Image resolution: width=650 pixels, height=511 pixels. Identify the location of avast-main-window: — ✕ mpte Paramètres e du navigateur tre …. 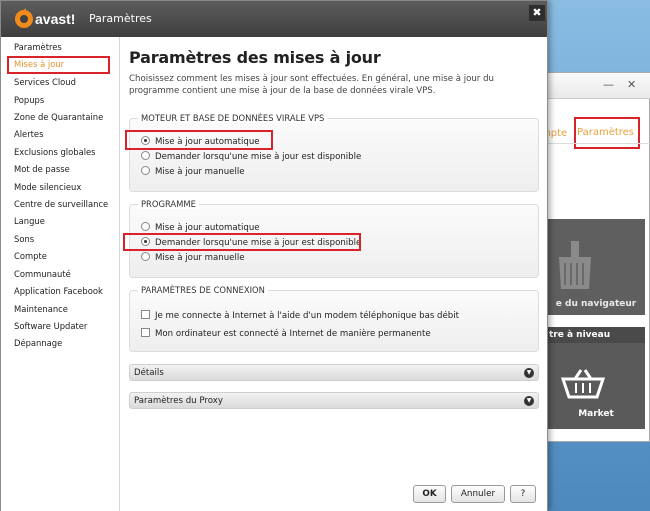
(595, 257).